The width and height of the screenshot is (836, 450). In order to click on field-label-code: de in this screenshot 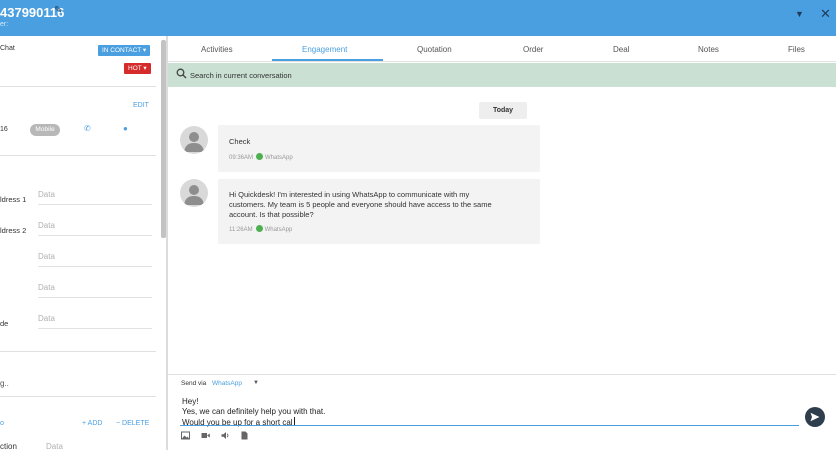, I will do `click(4, 323)`.